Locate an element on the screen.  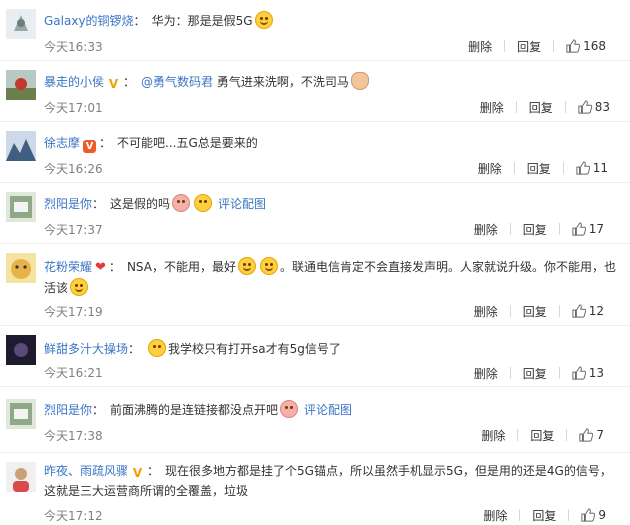
comment-time: 今天17:12 is located at coordinates (73, 516).